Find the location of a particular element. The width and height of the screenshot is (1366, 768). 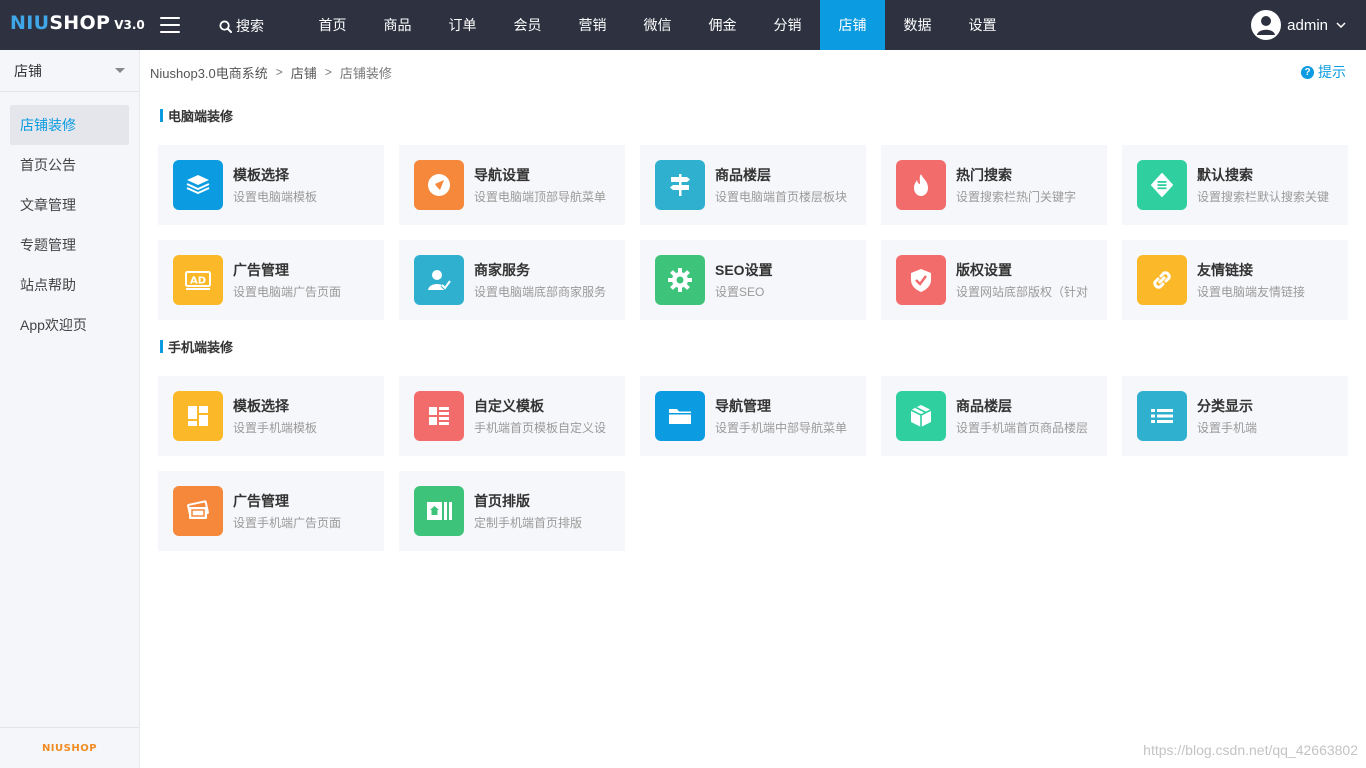

pc-card-9: 友情链接 设置电脑端友情链接 is located at coordinates (1235, 280).